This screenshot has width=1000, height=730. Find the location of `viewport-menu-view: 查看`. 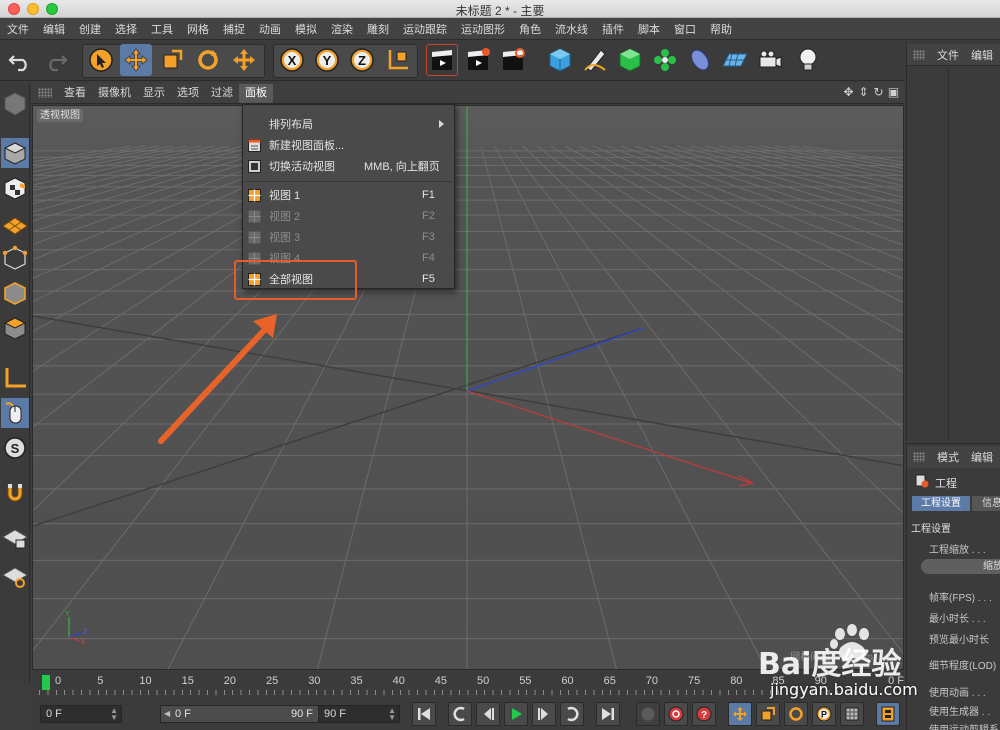

viewport-menu-view: 查看 is located at coordinates (75, 93).